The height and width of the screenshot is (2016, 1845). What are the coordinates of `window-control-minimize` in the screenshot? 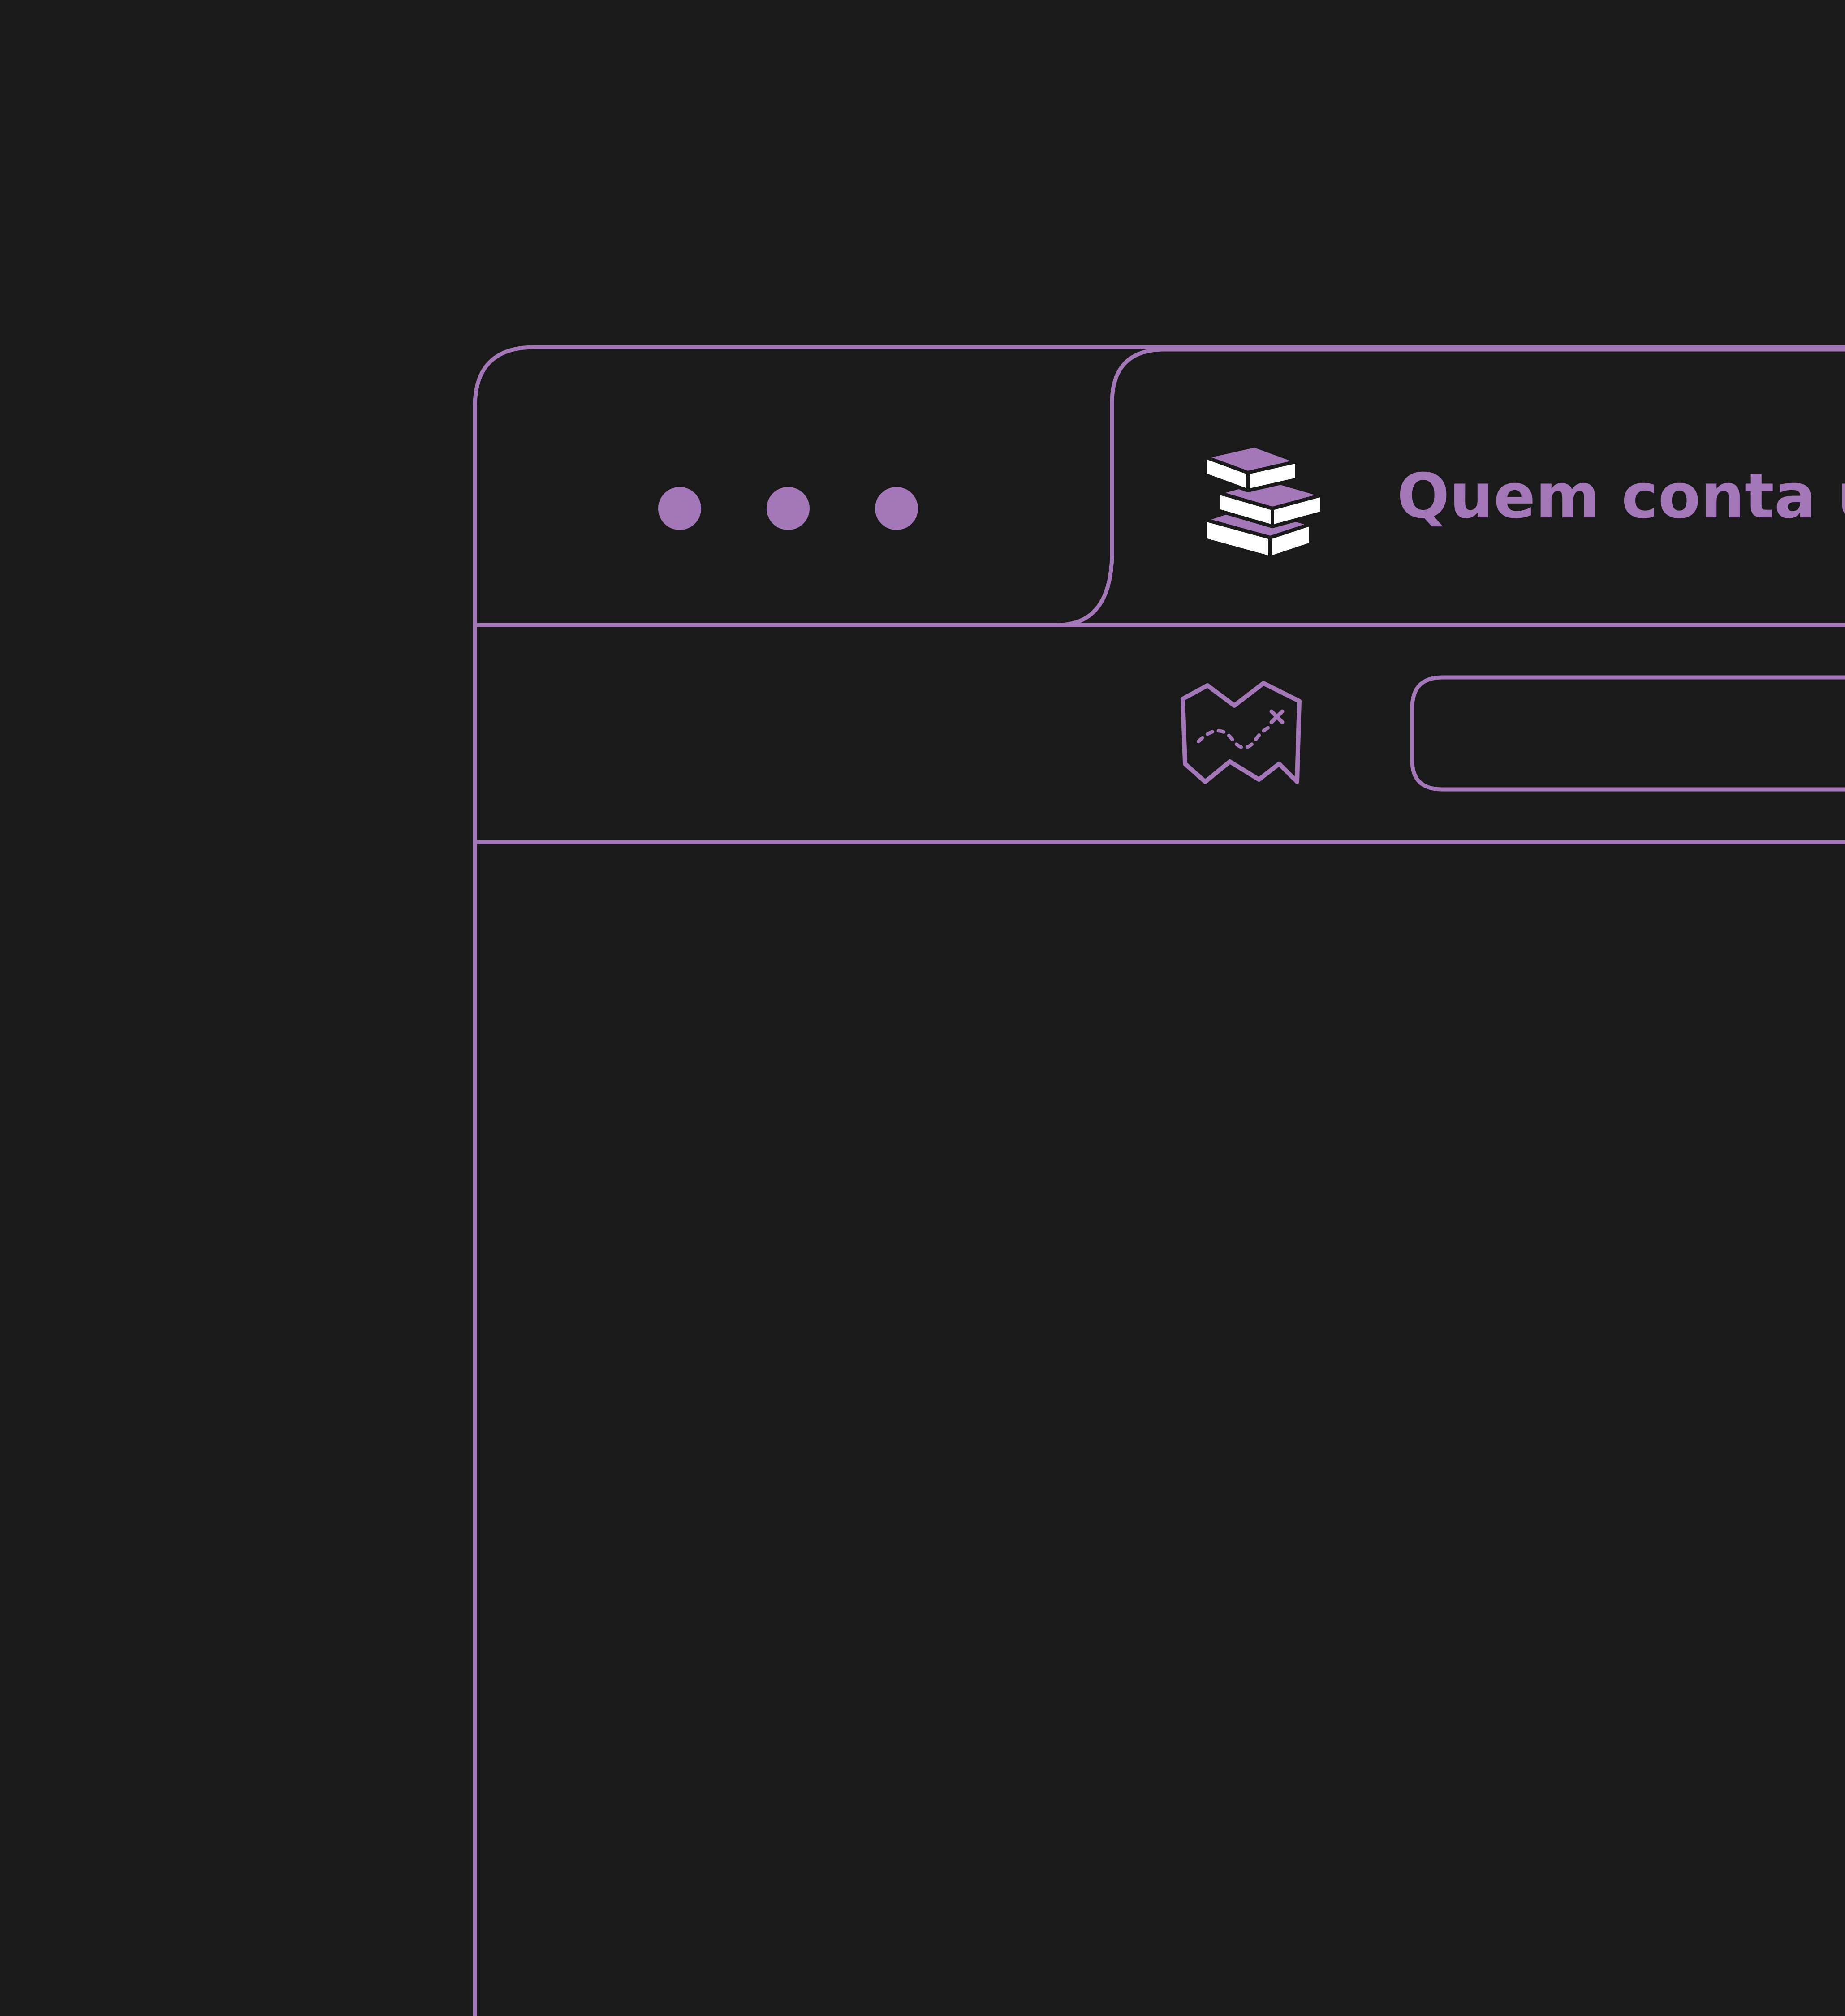 It's located at (788, 508).